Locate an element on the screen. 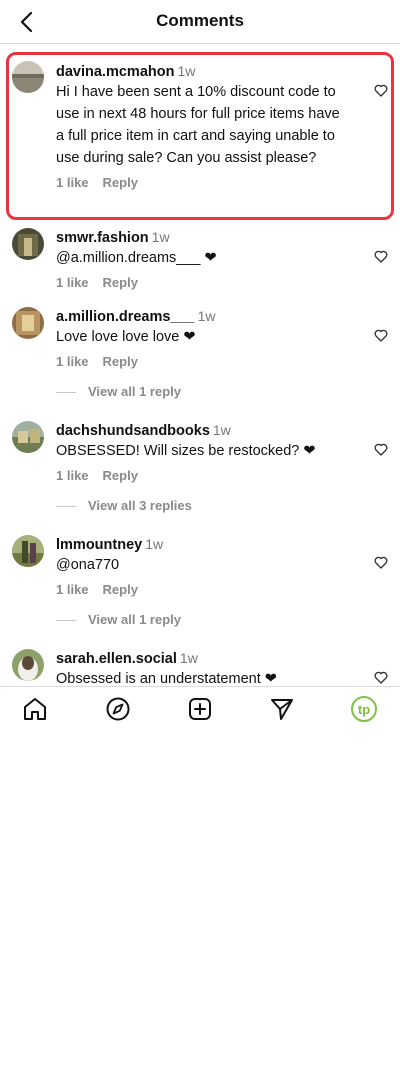  view-replies-link: View all 3 replies is located at coordinates (124, 505).